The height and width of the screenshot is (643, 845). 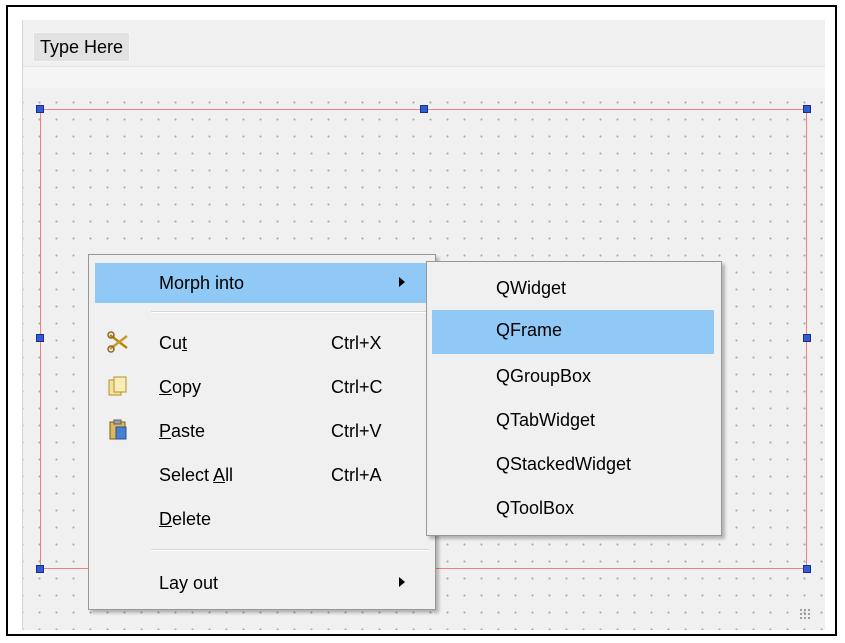 I want to click on type-here-menu: Type Here, so click(x=82, y=47).